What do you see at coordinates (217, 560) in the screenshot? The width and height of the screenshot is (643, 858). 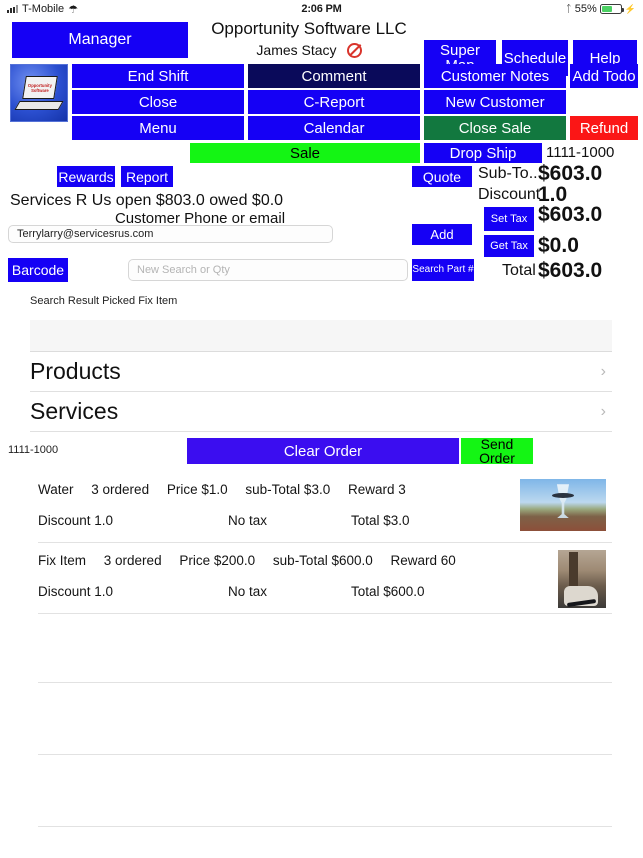 I see `item-price: Price $200.0` at bounding box center [217, 560].